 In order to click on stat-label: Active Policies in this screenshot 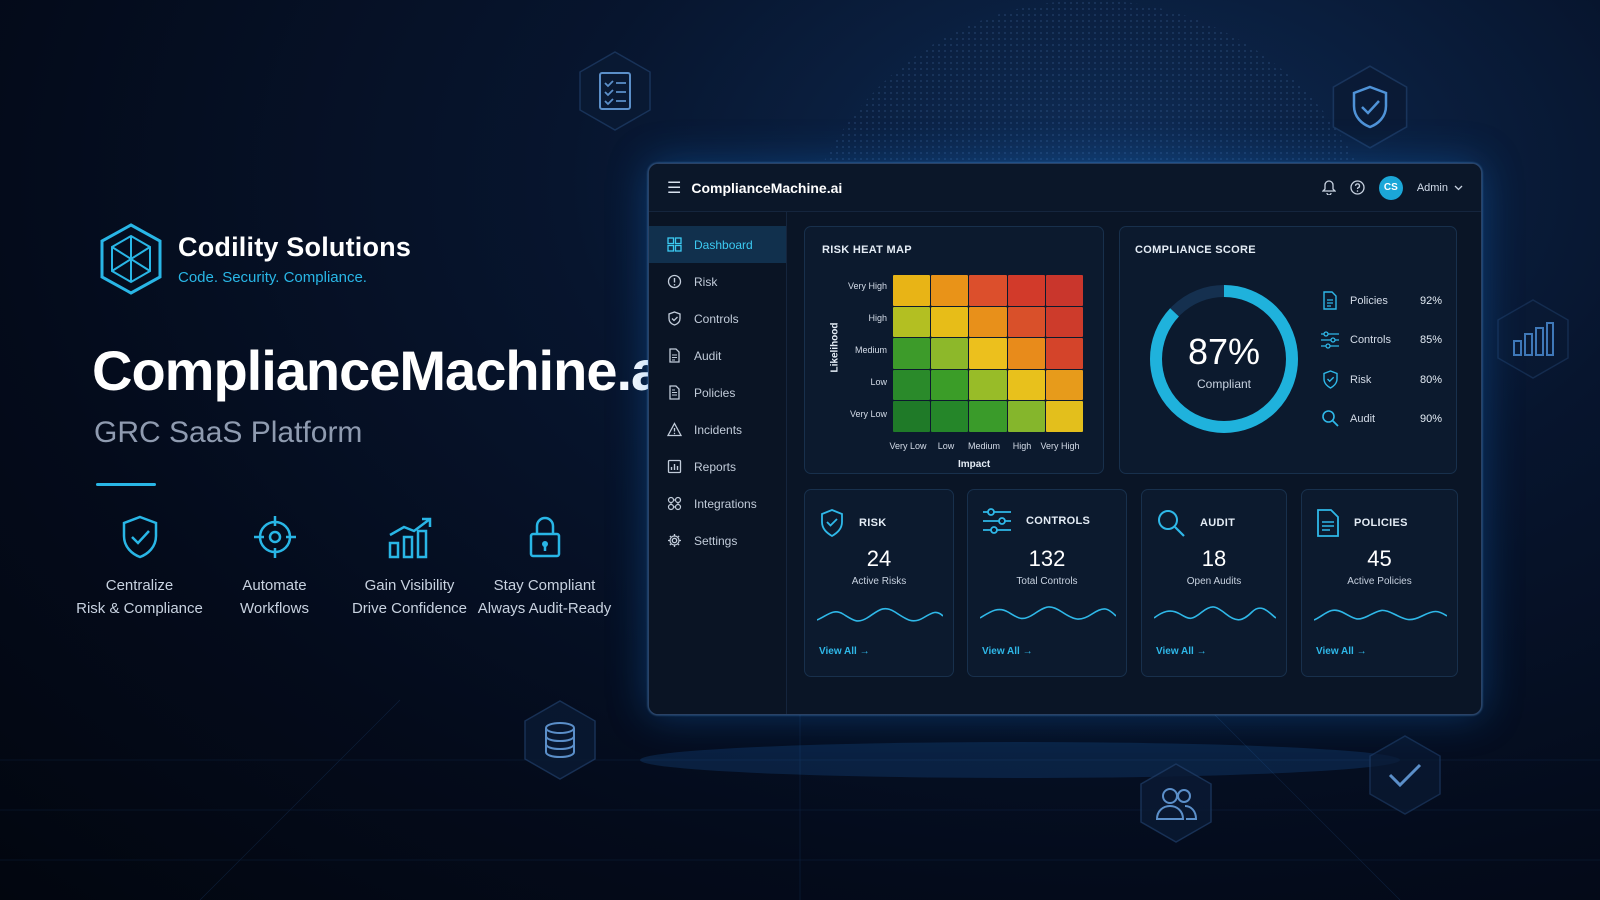, I will do `click(1379, 581)`.